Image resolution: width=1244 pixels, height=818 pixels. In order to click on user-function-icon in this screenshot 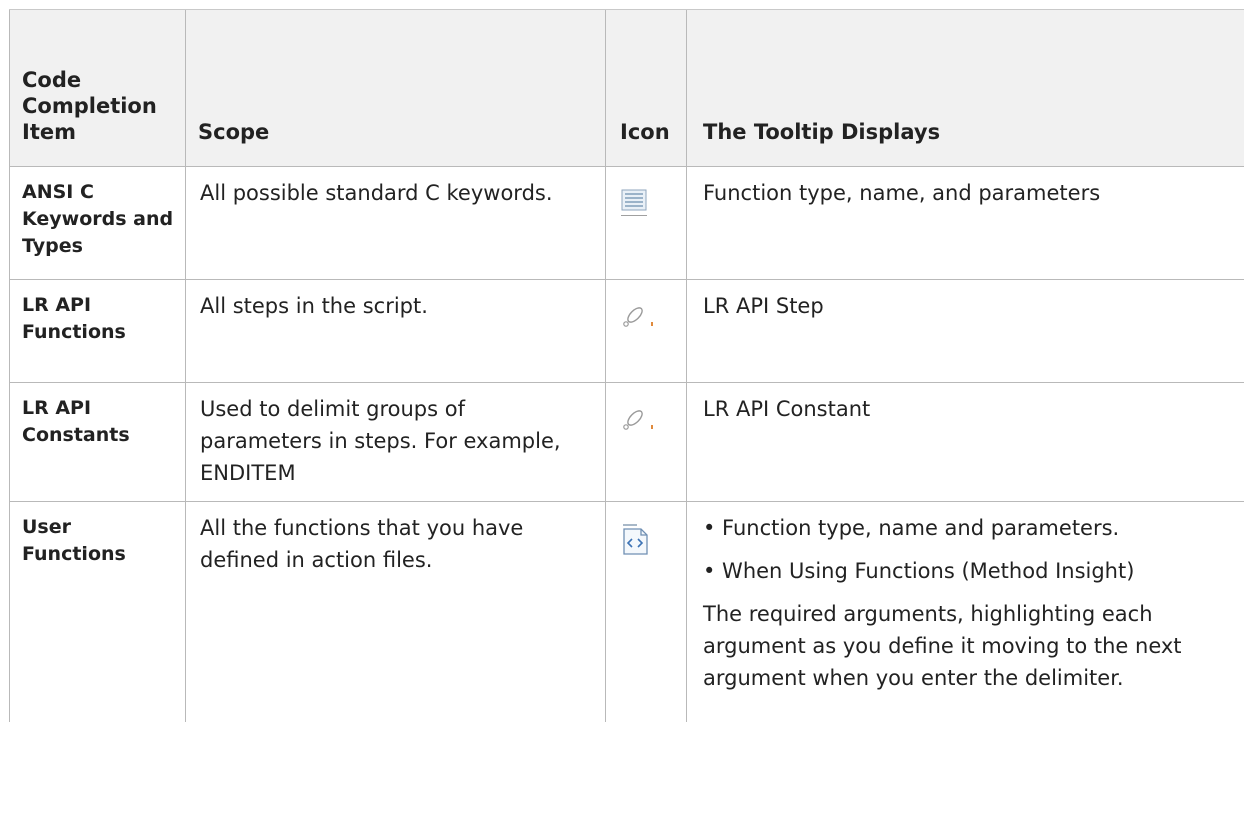, I will do `click(635, 539)`.